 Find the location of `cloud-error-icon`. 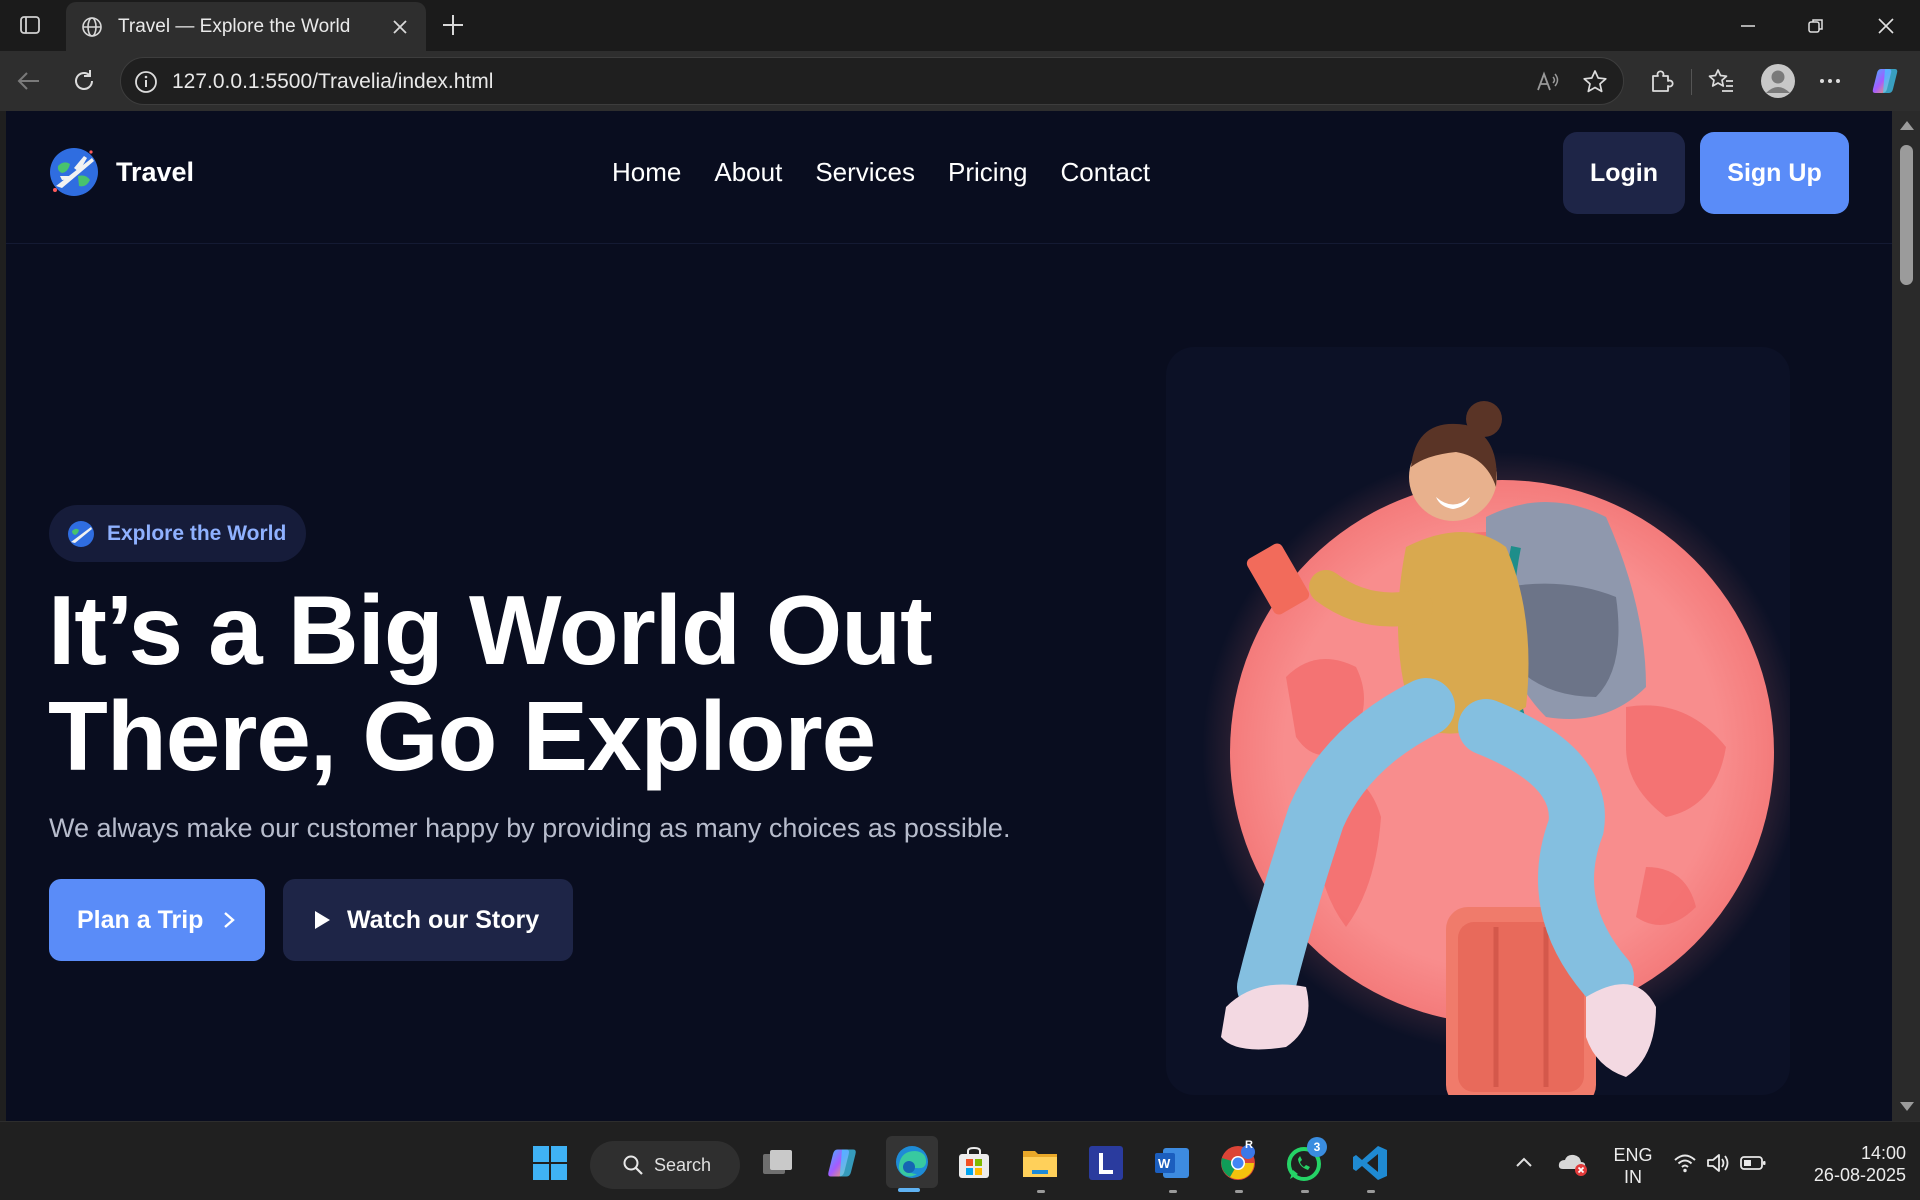

cloud-error-icon is located at coordinates (1572, 1165).